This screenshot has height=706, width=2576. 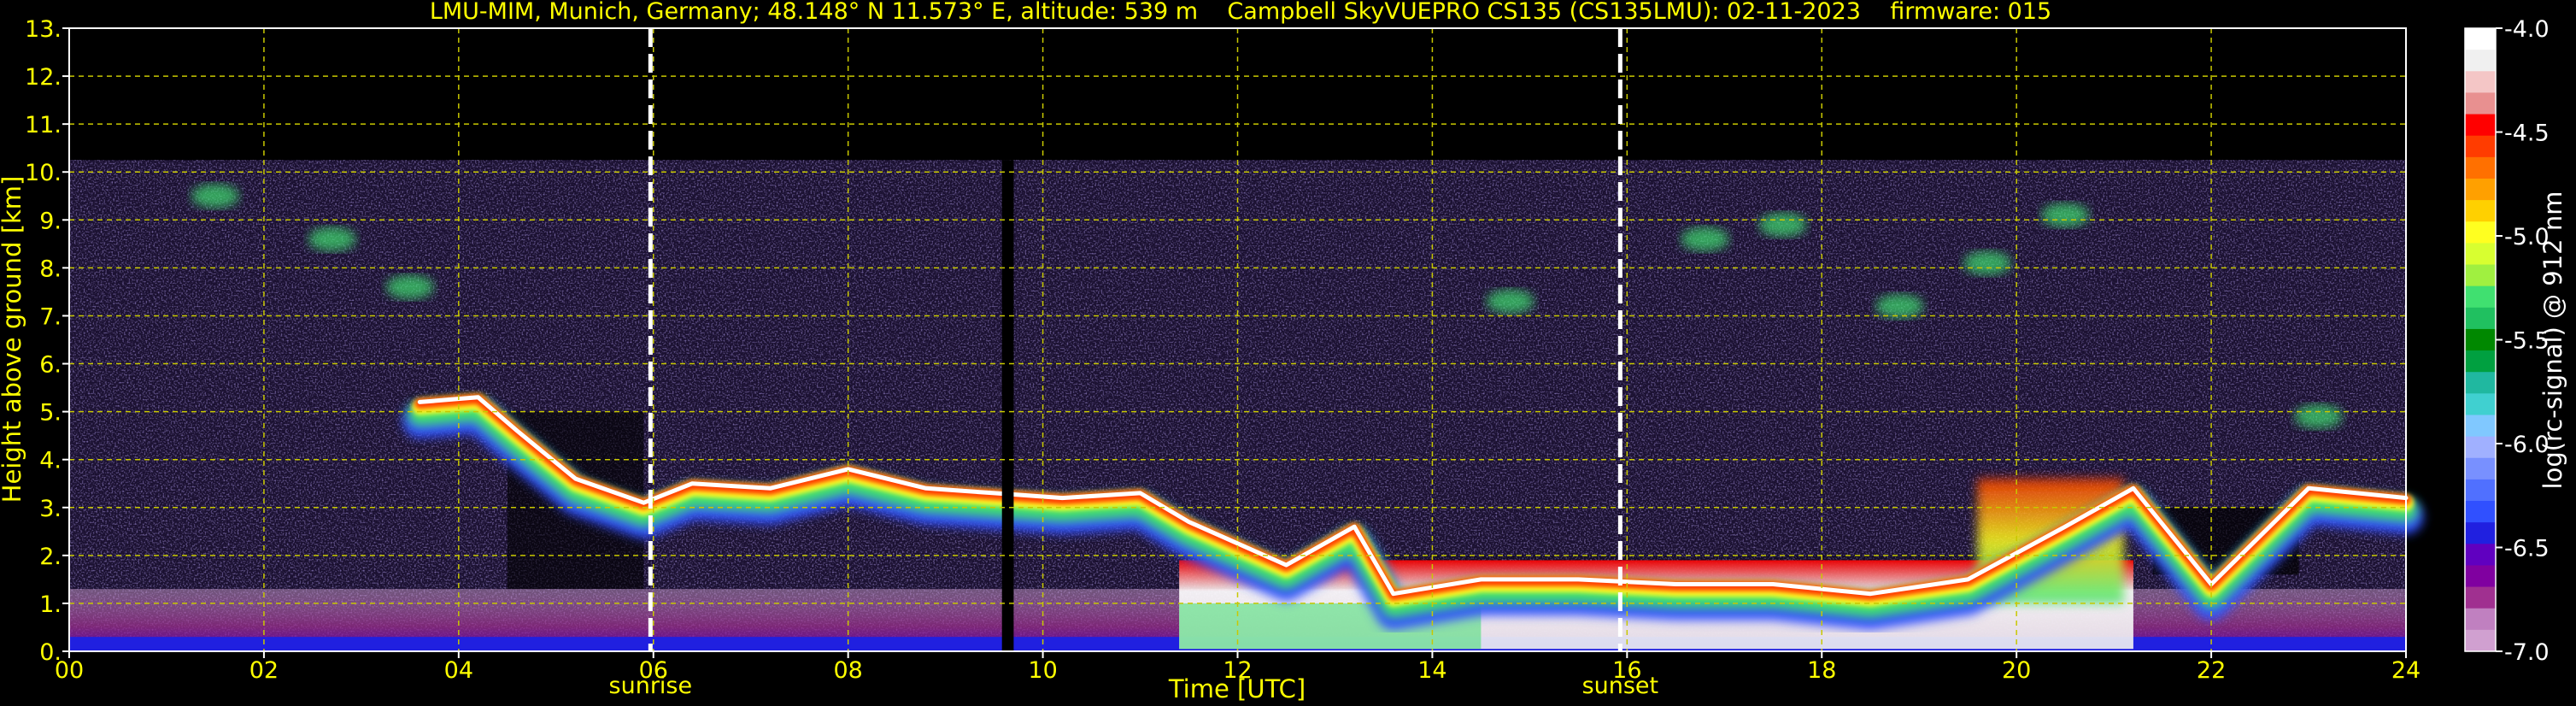 What do you see at coordinates (50, 316) in the screenshot?
I see `y-tick-label: 7.` at bounding box center [50, 316].